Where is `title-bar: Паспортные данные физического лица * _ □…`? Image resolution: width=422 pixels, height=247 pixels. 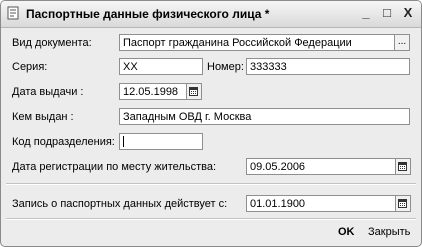 title-bar: Паспортные данные физического лица * _ □… is located at coordinates (211, 14).